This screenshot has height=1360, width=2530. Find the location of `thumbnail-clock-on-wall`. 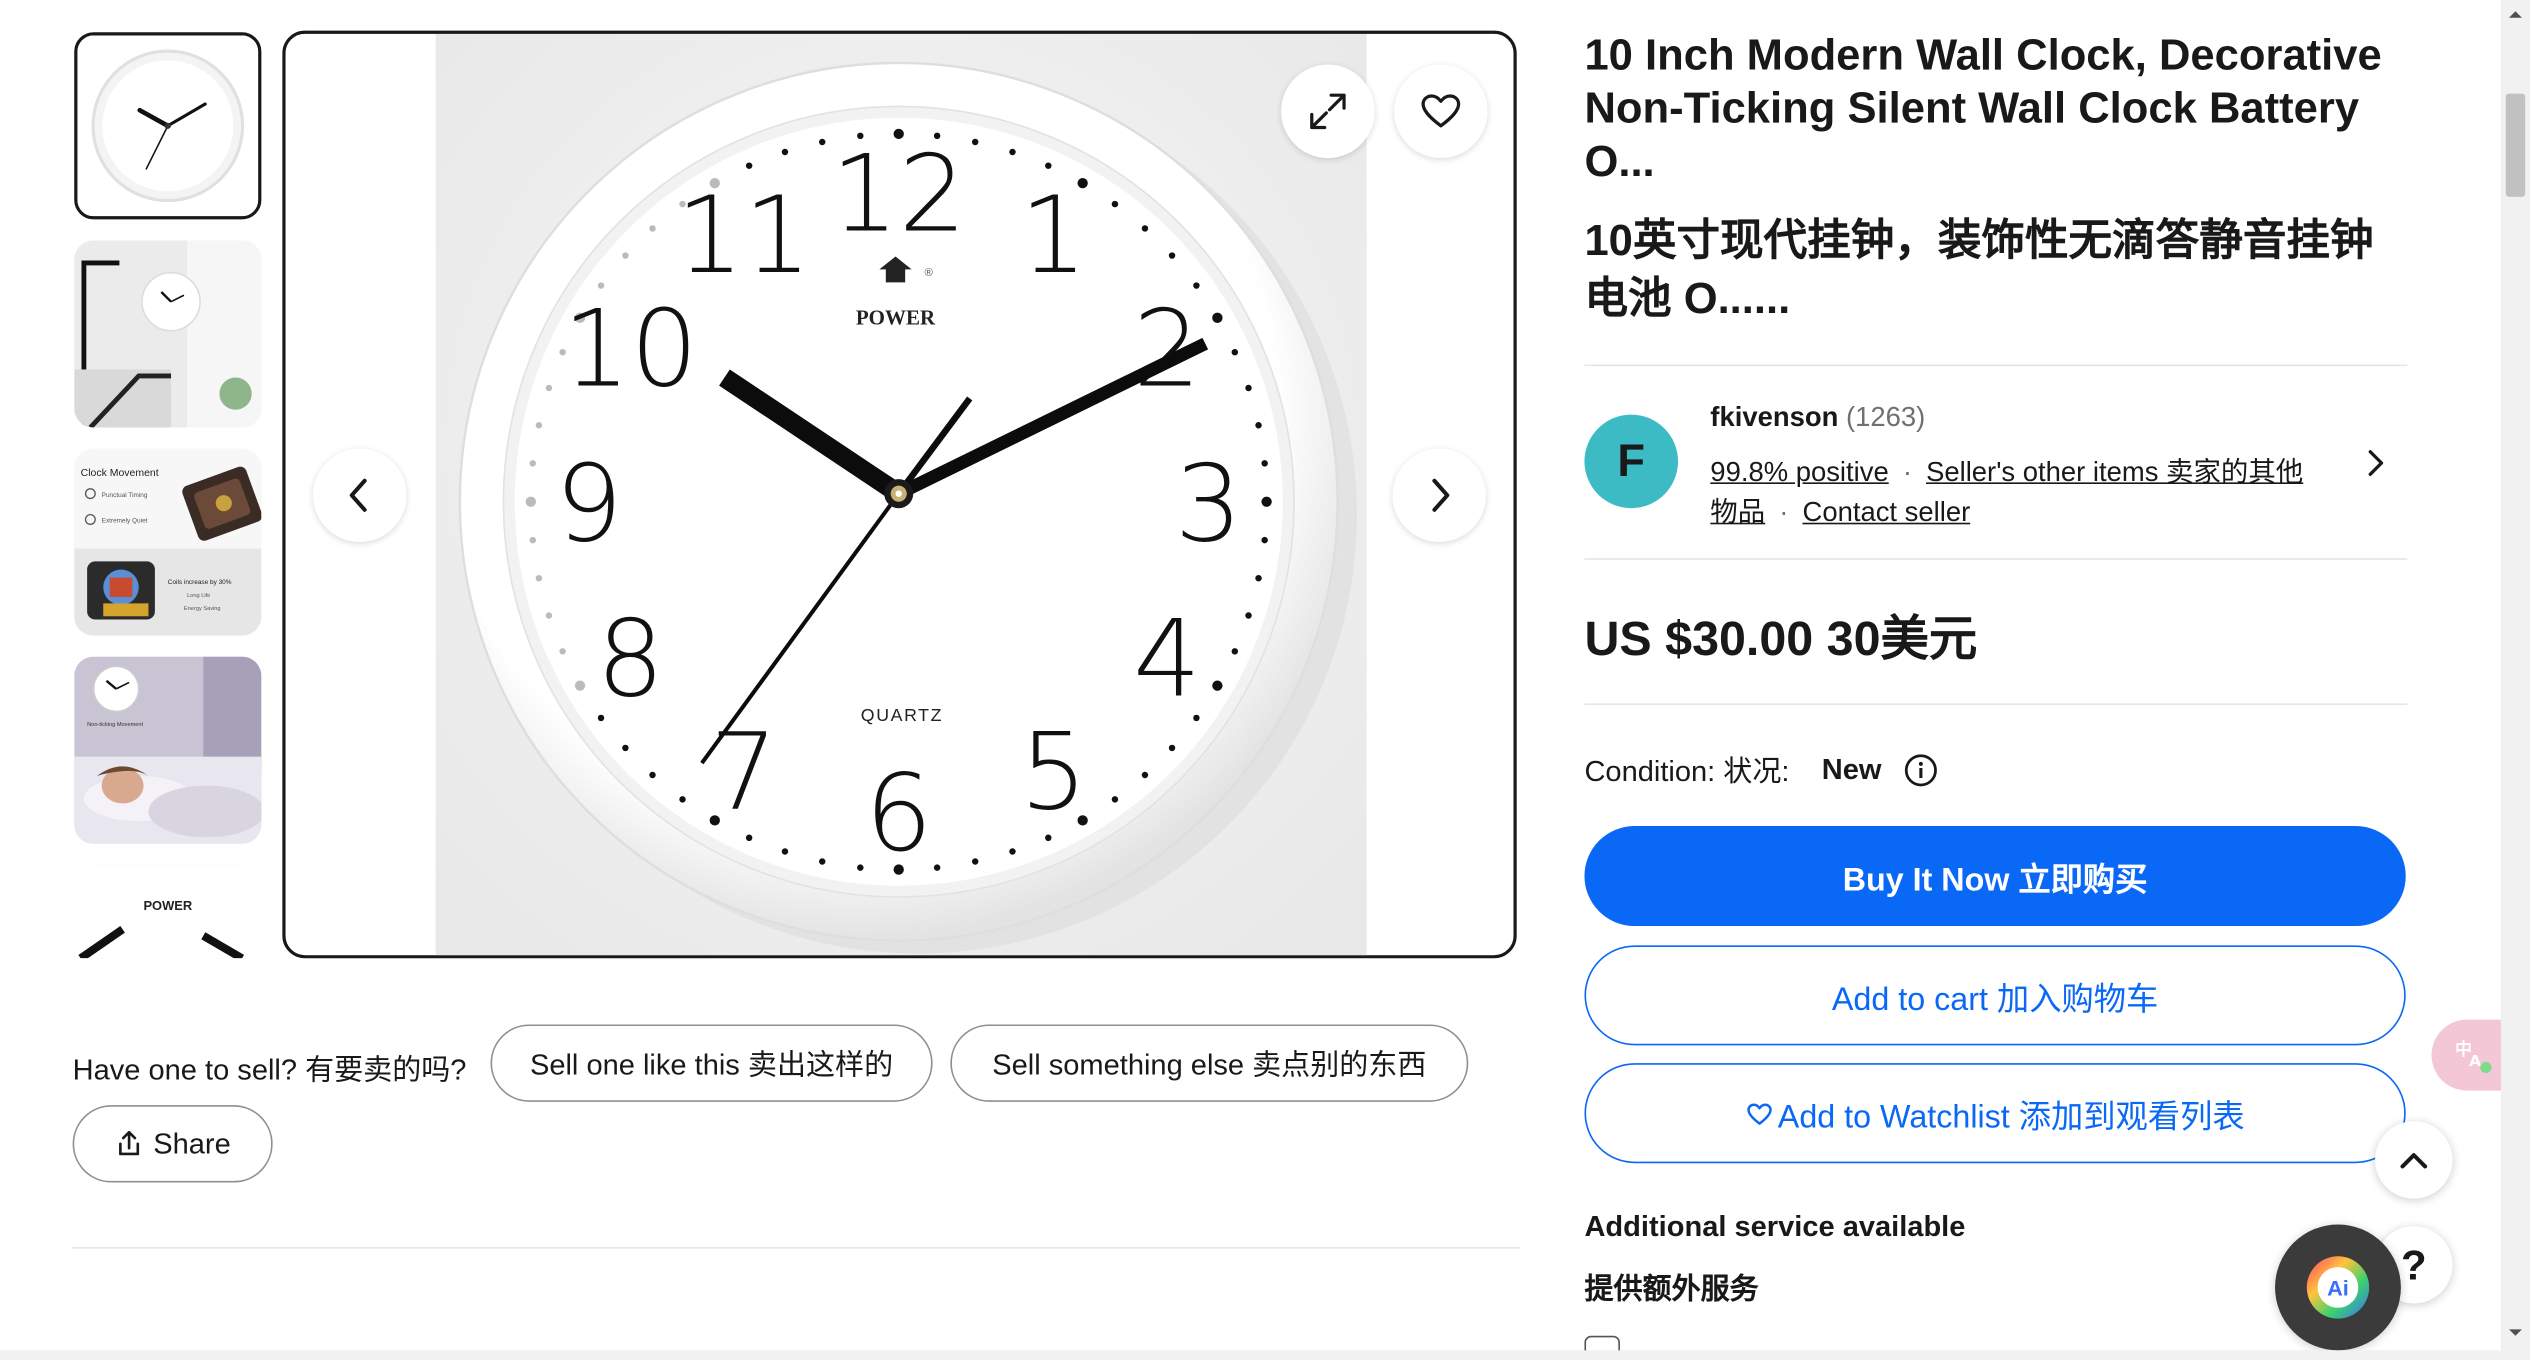

thumbnail-clock-on-wall is located at coordinates (168, 334).